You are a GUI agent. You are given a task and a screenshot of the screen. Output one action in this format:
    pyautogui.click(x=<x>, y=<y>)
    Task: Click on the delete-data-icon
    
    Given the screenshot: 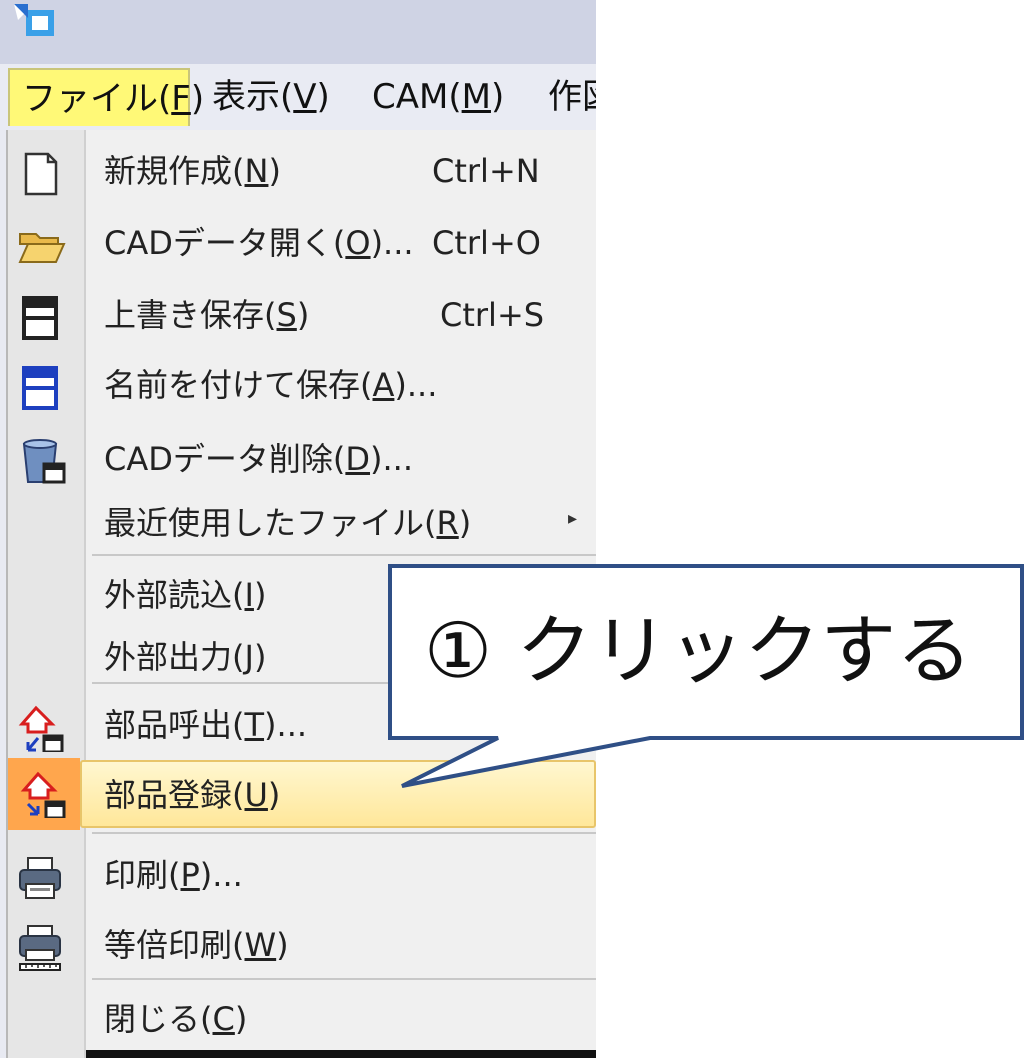 What is the action you would take?
    pyautogui.click(x=44, y=461)
    